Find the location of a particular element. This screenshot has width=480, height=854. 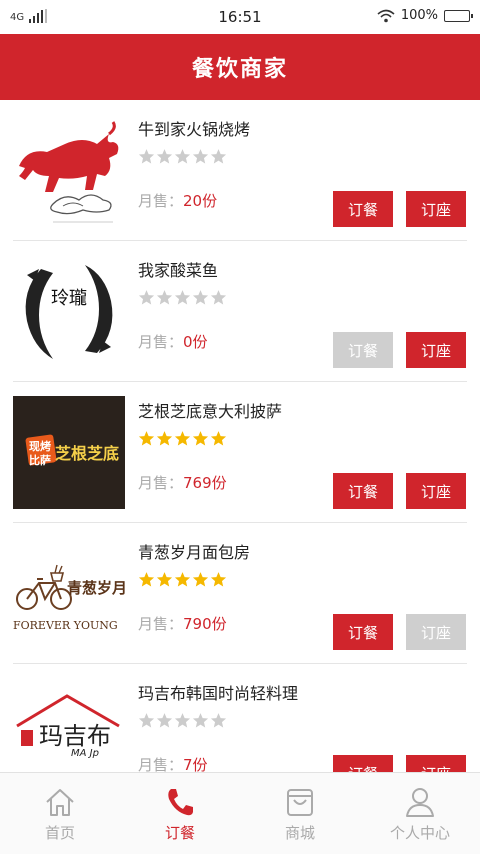

restaurant-name: 玛吉布韩国时尚轻料理 is located at coordinates (218, 692).